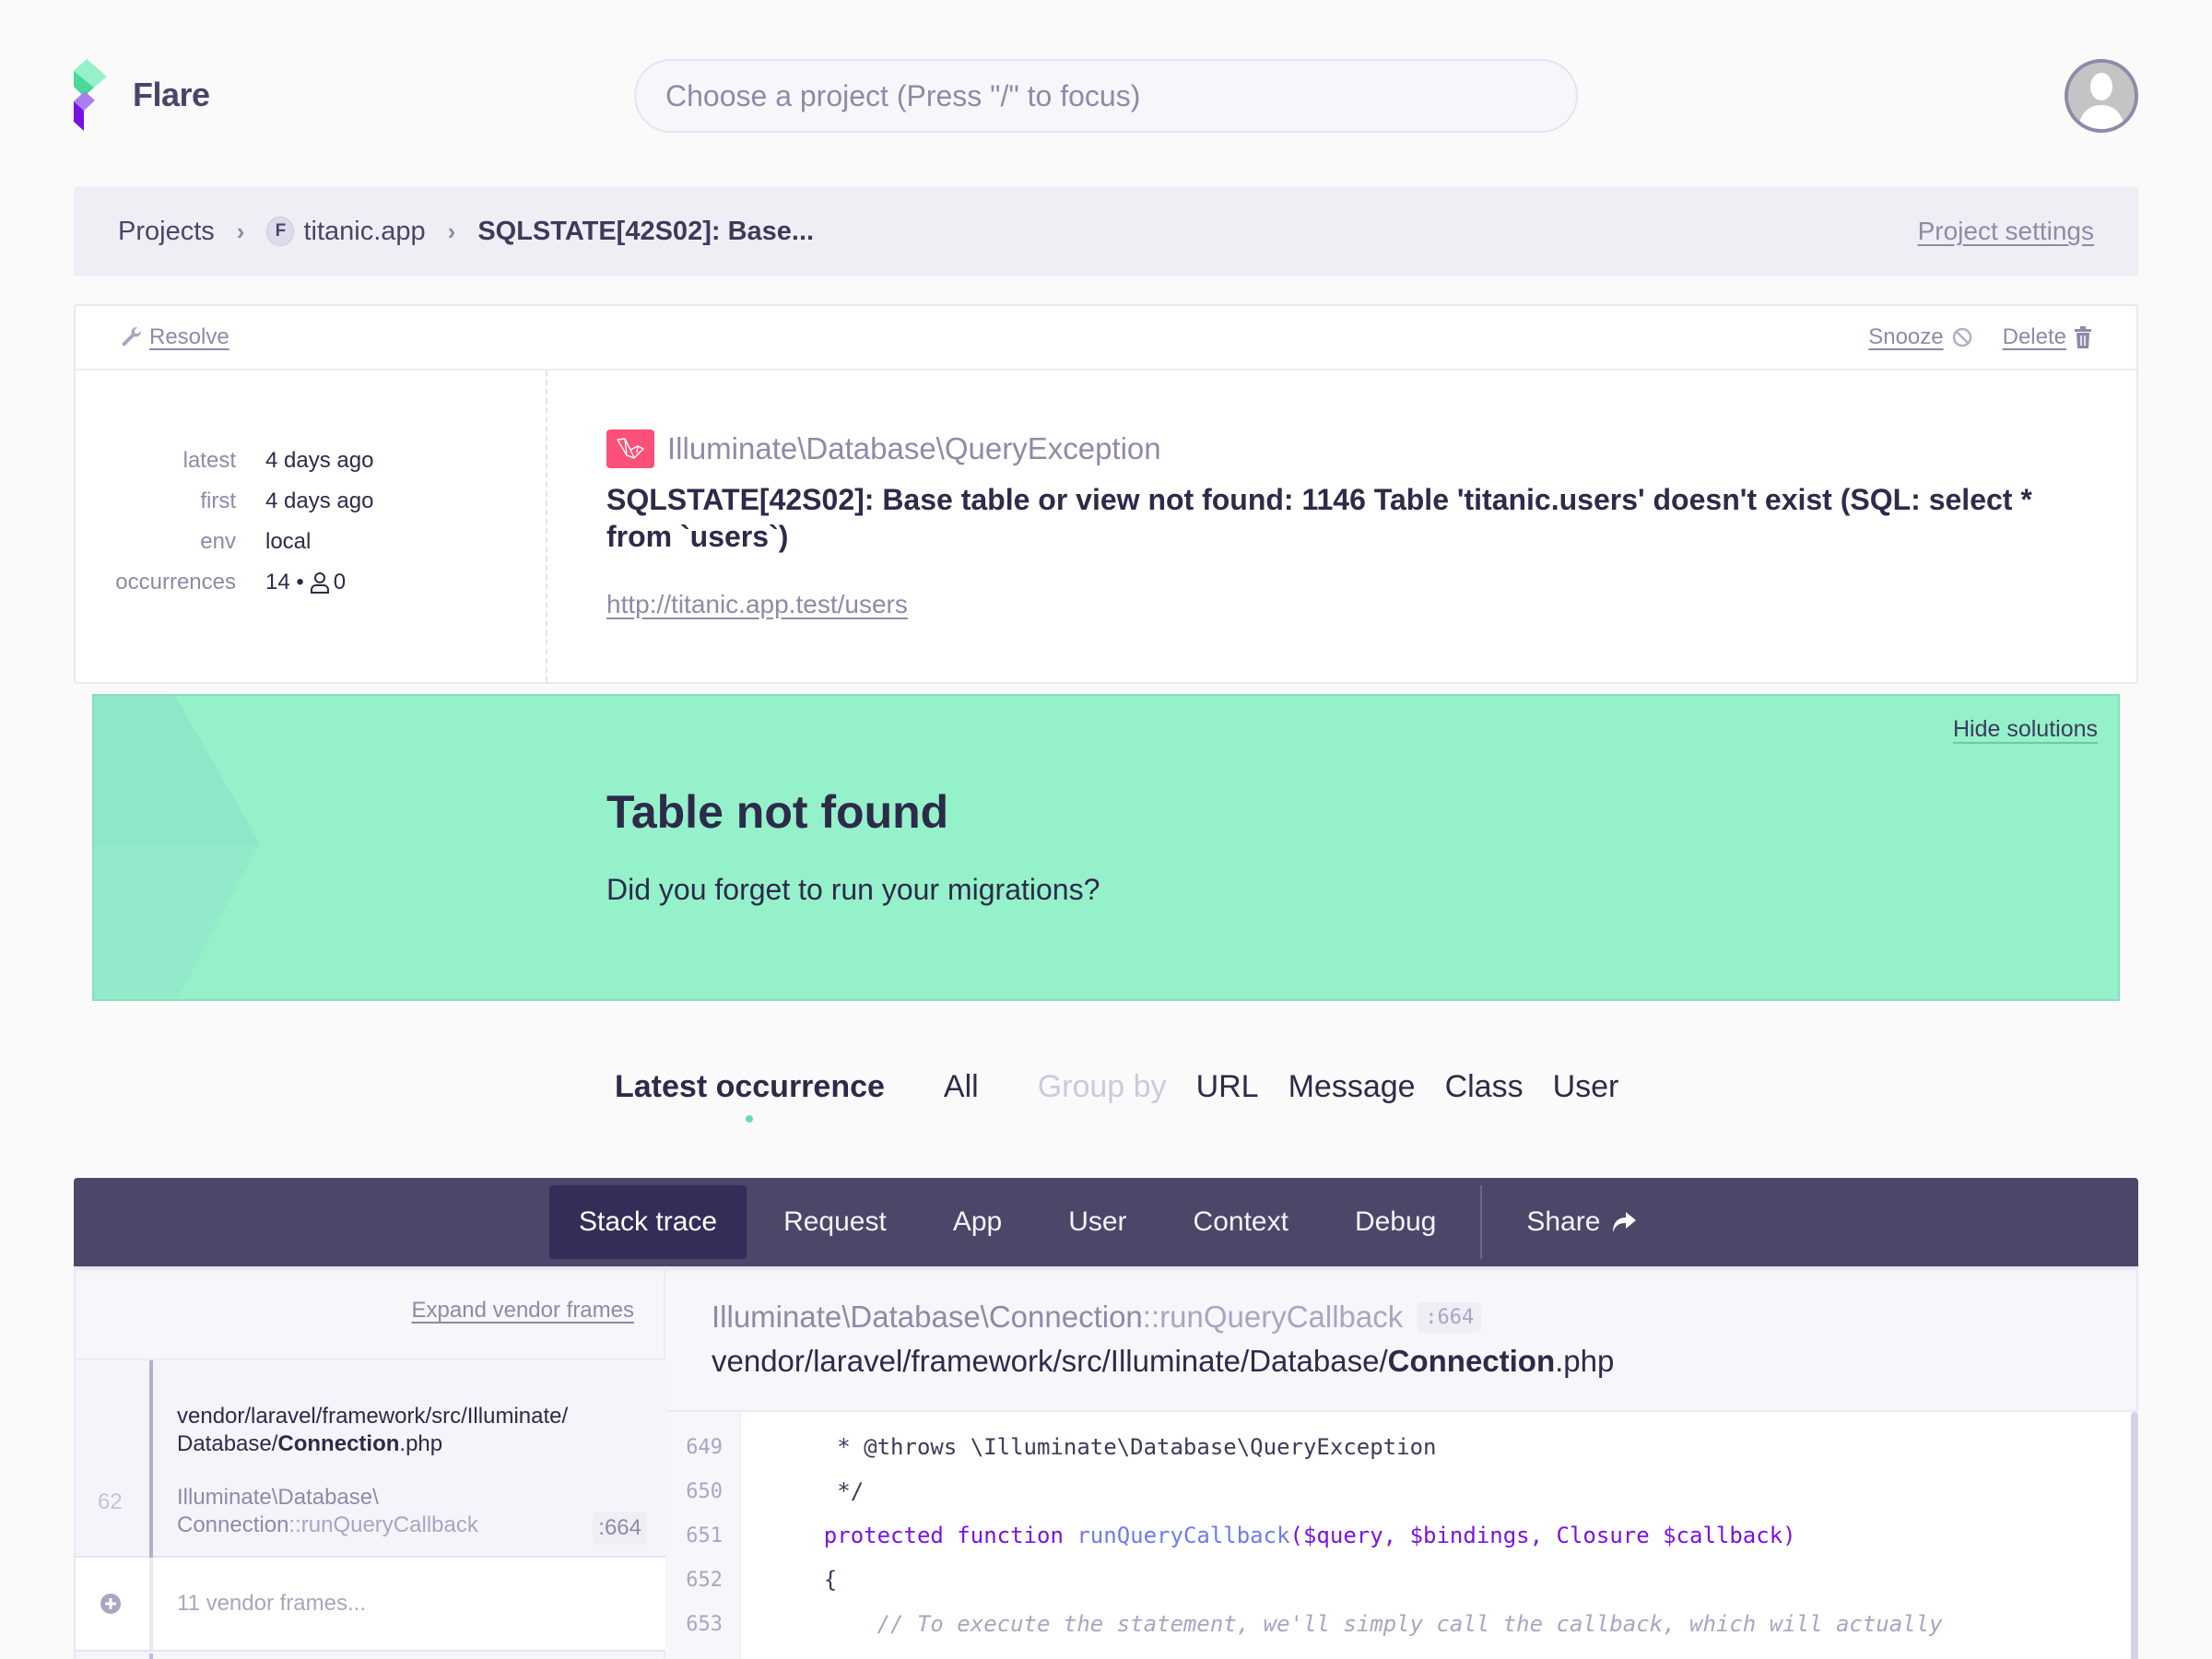  Describe the element at coordinates (835, 1222) in the screenshot. I see `tab-request: Request` at that location.